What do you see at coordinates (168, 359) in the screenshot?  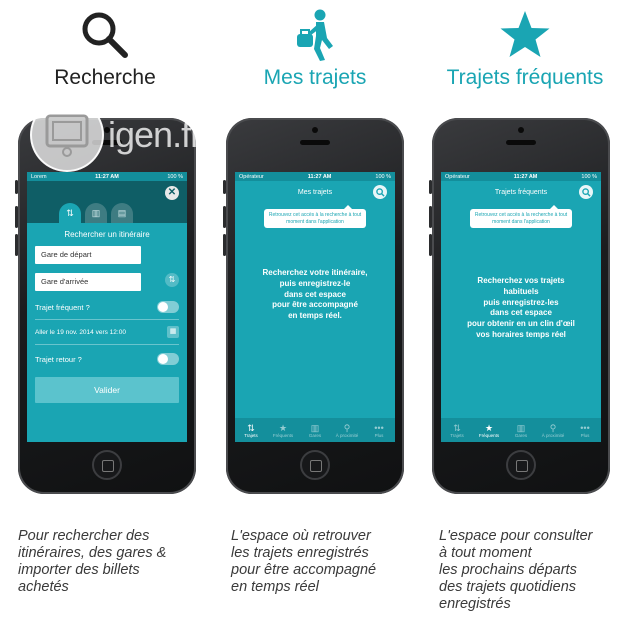 I see `return-toggle` at bounding box center [168, 359].